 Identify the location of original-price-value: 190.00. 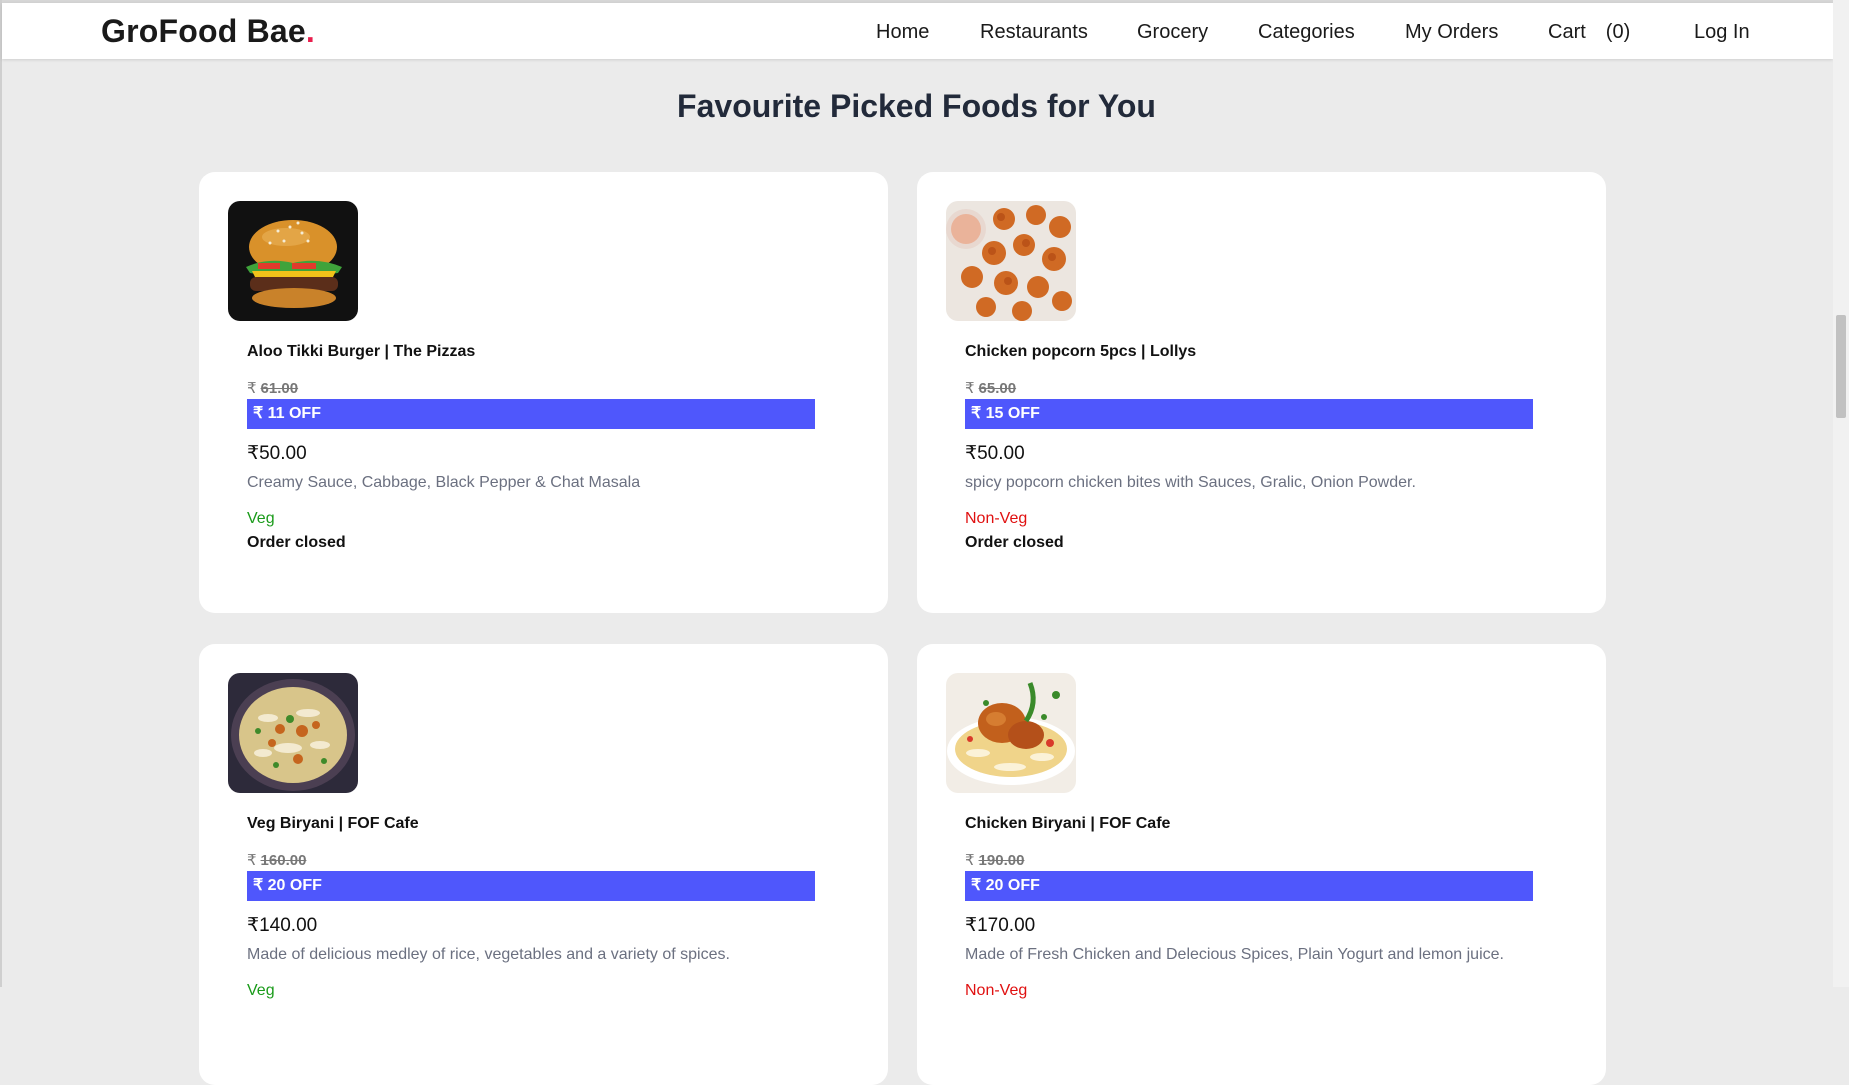
(1001, 860).